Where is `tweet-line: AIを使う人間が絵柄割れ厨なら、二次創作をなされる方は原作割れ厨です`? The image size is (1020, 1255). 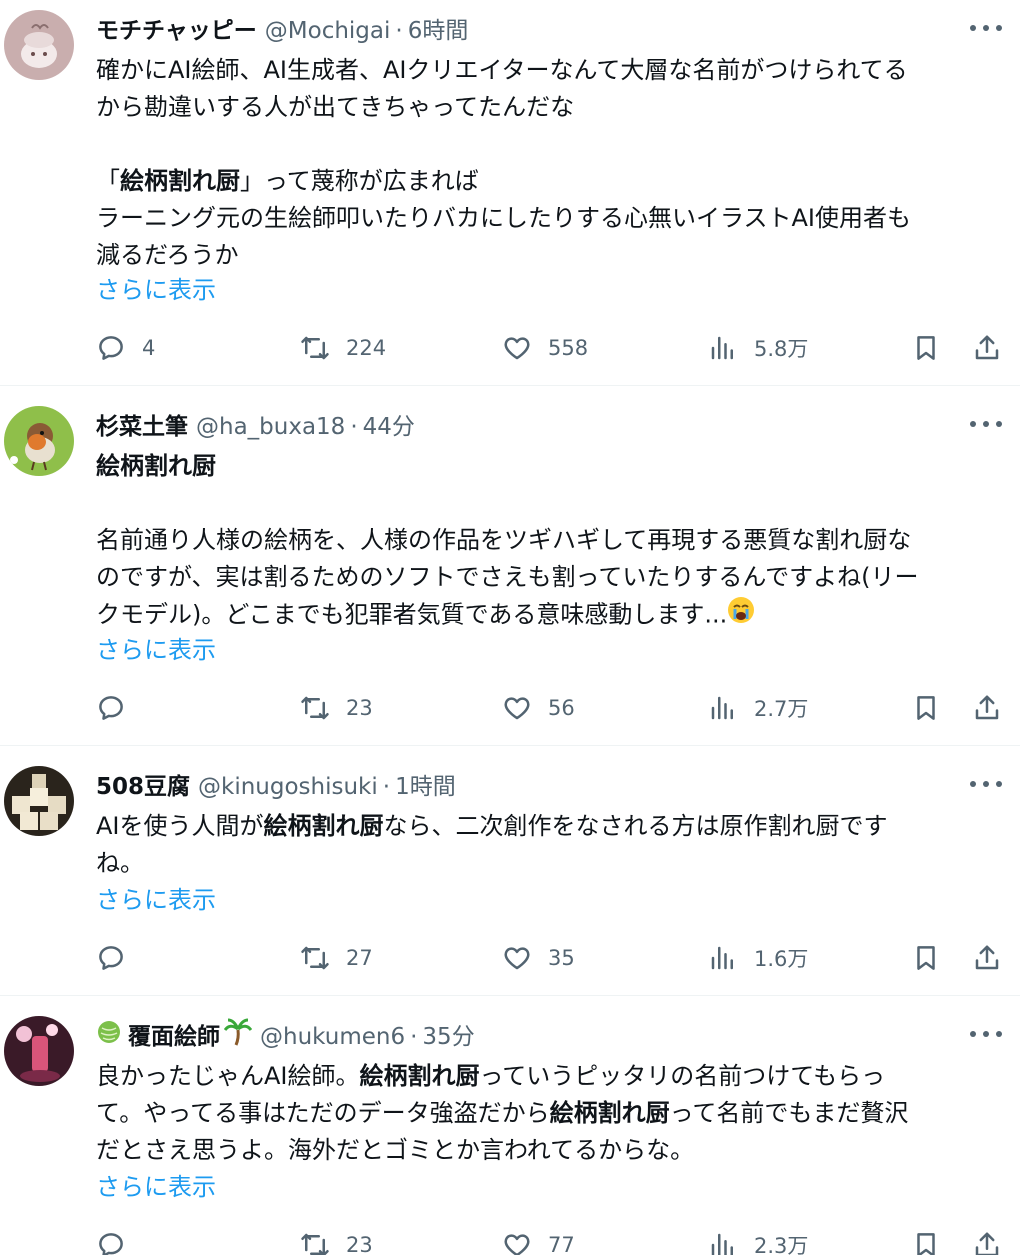 tweet-line: AIを使う人間が絵柄割れ厨なら、二次創作をなされる方は原作割れ厨です is located at coordinates (492, 826).